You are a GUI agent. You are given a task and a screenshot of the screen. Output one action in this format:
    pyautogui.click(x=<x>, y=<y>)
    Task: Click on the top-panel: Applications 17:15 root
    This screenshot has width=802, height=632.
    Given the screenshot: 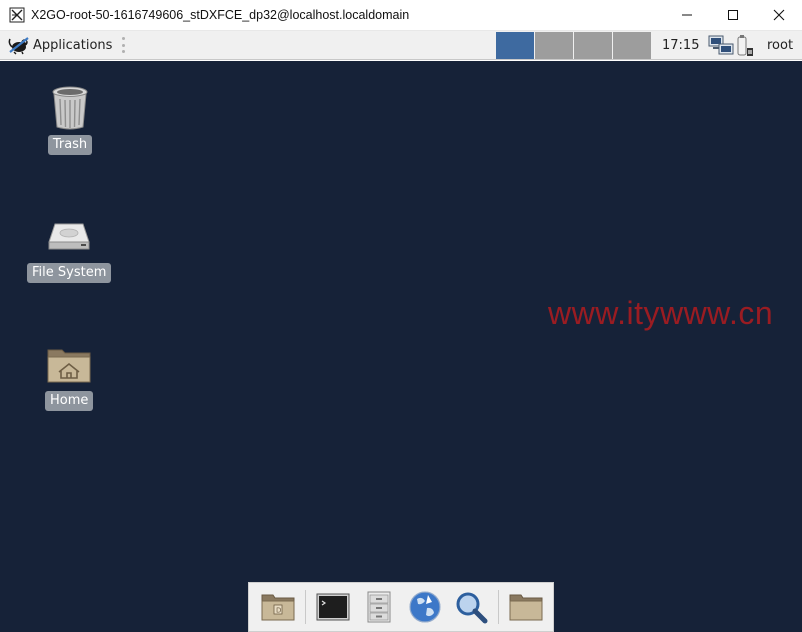 What is the action you would take?
    pyautogui.click(x=401, y=45)
    